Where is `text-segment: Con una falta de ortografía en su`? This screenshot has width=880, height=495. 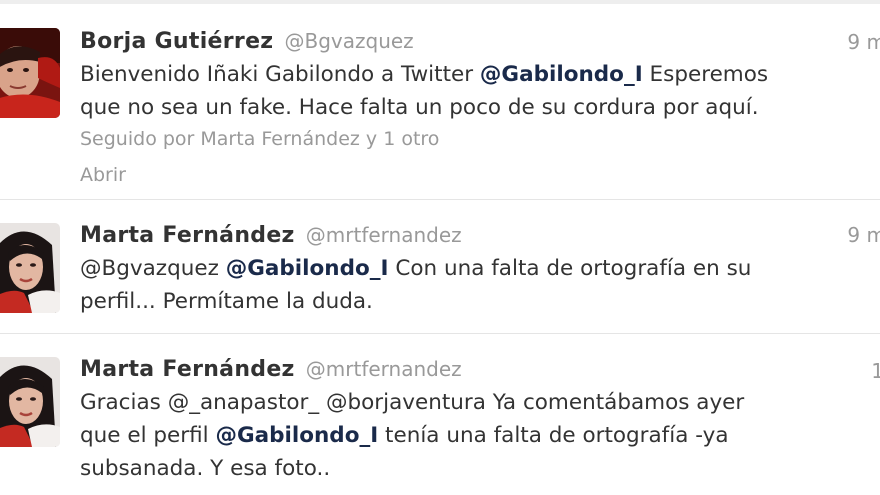 text-segment: Con una falta de ortografía en su is located at coordinates (570, 268).